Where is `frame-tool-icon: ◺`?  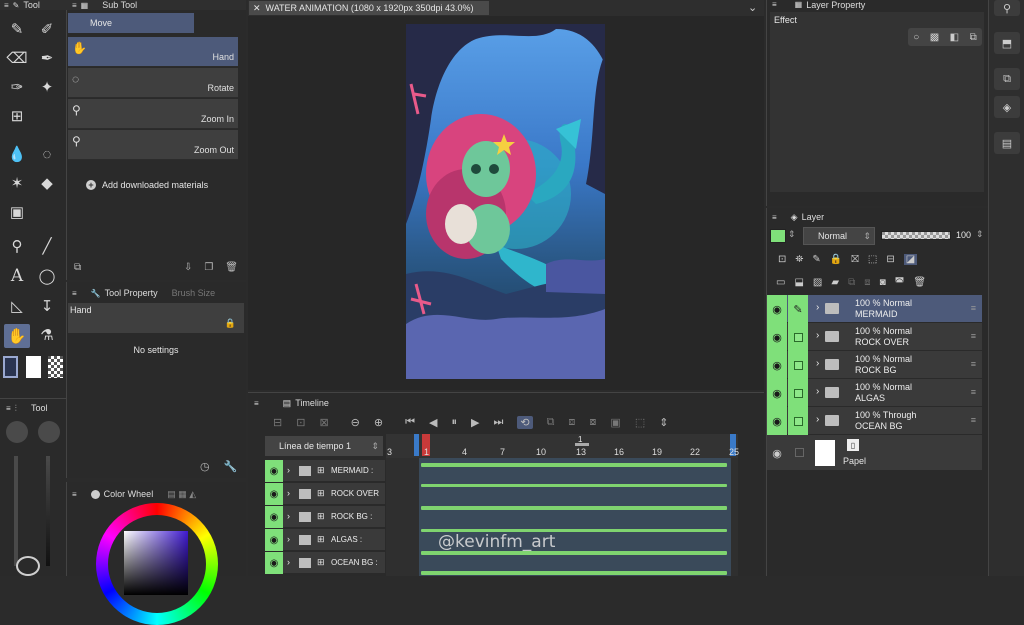 frame-tool-icon: ◺ is located at coordinates (17, 306).